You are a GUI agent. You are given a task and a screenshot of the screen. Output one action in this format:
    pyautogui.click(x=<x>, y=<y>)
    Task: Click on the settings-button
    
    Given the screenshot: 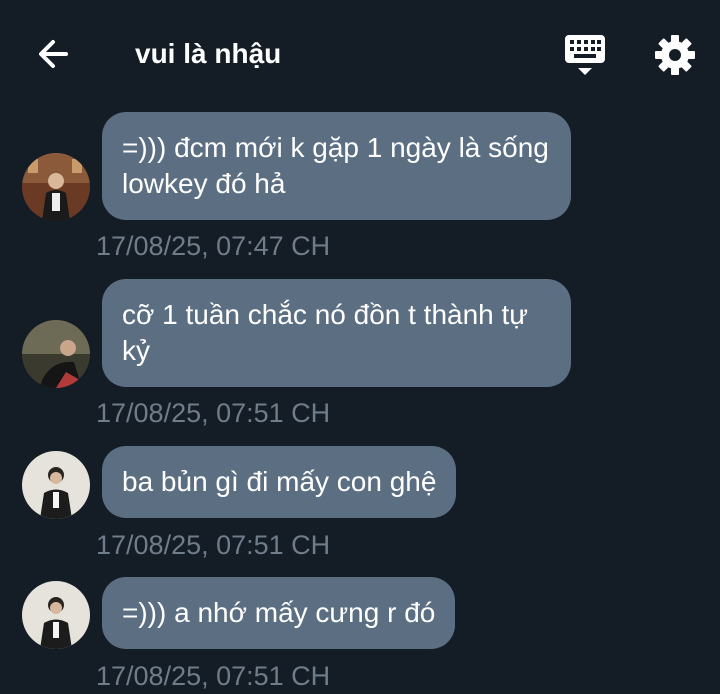 What is the action you would take?
    pyautogui.click(x=675, y=55)
    